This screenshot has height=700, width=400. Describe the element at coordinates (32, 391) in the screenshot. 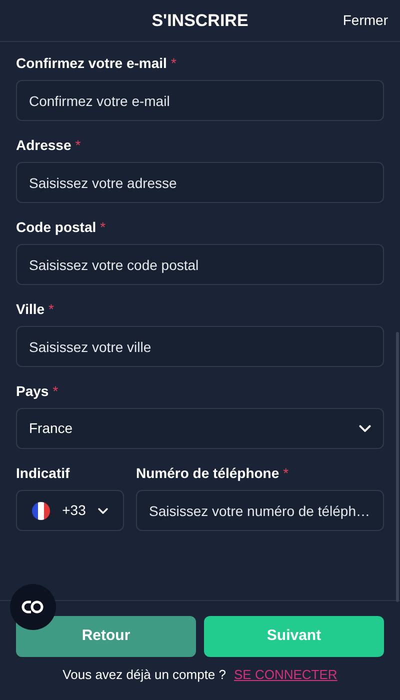

I see `field-label: Pays` at that location.